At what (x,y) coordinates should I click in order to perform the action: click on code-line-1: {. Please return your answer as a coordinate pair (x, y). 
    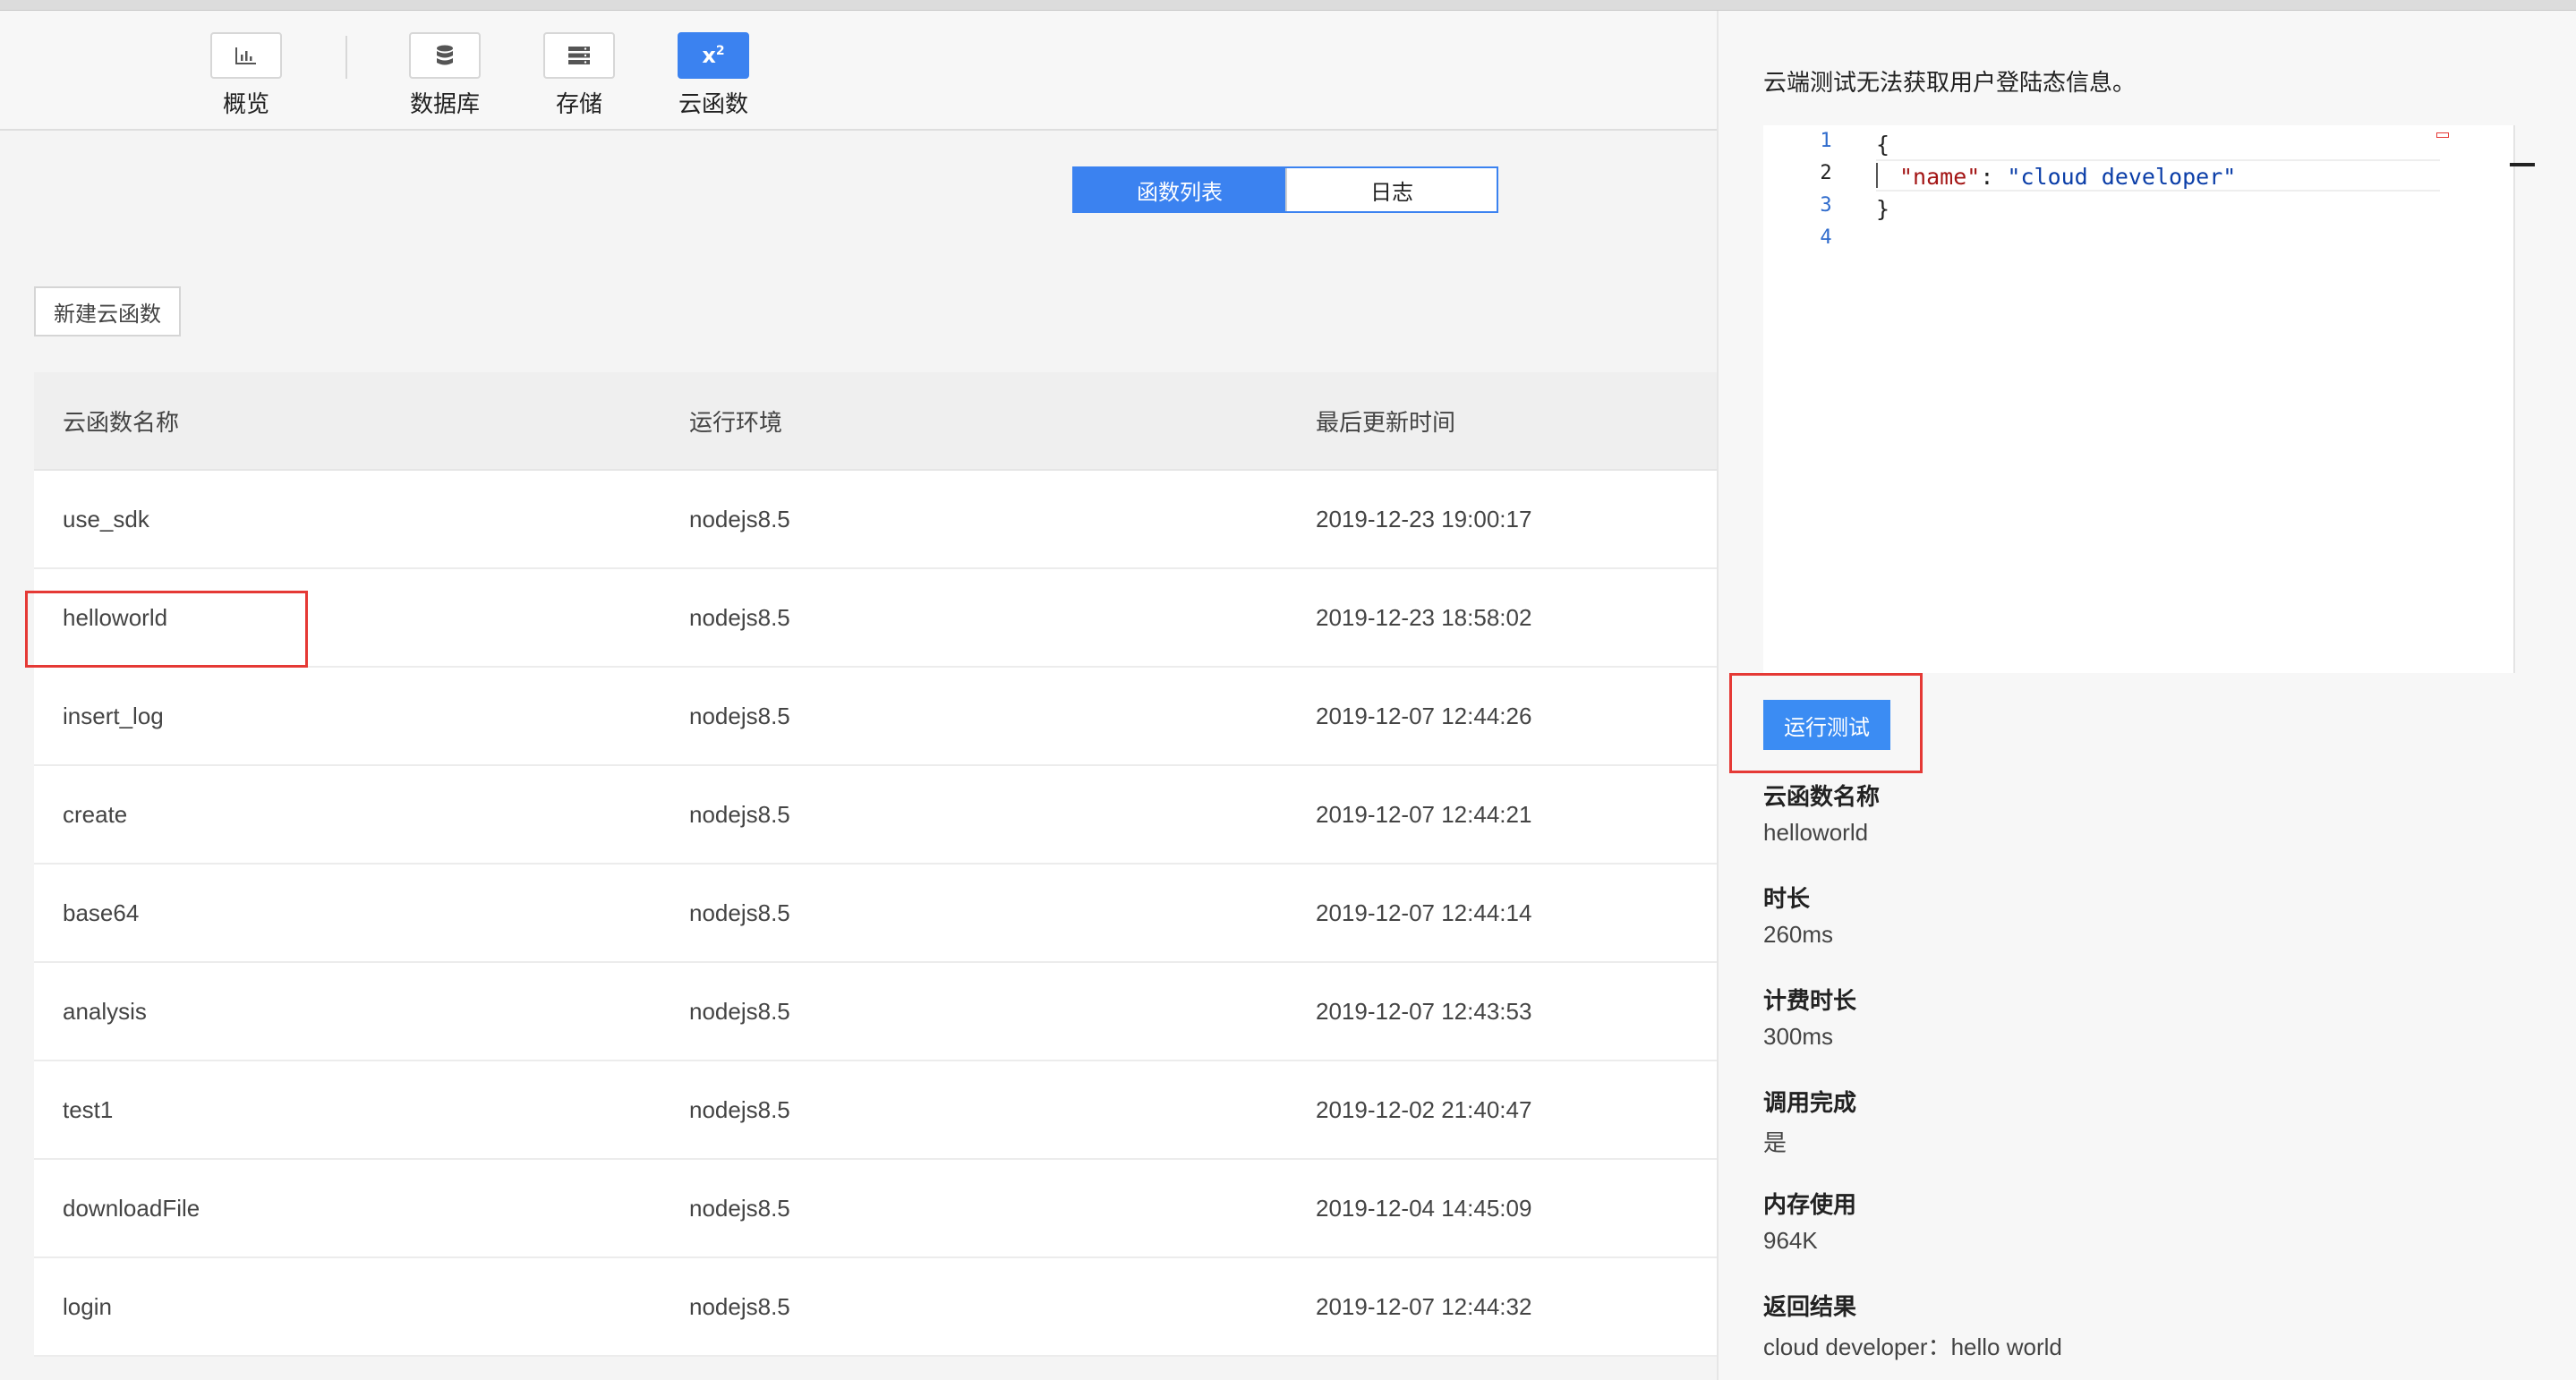
    Looking at the image, I should click on (1883, 145).